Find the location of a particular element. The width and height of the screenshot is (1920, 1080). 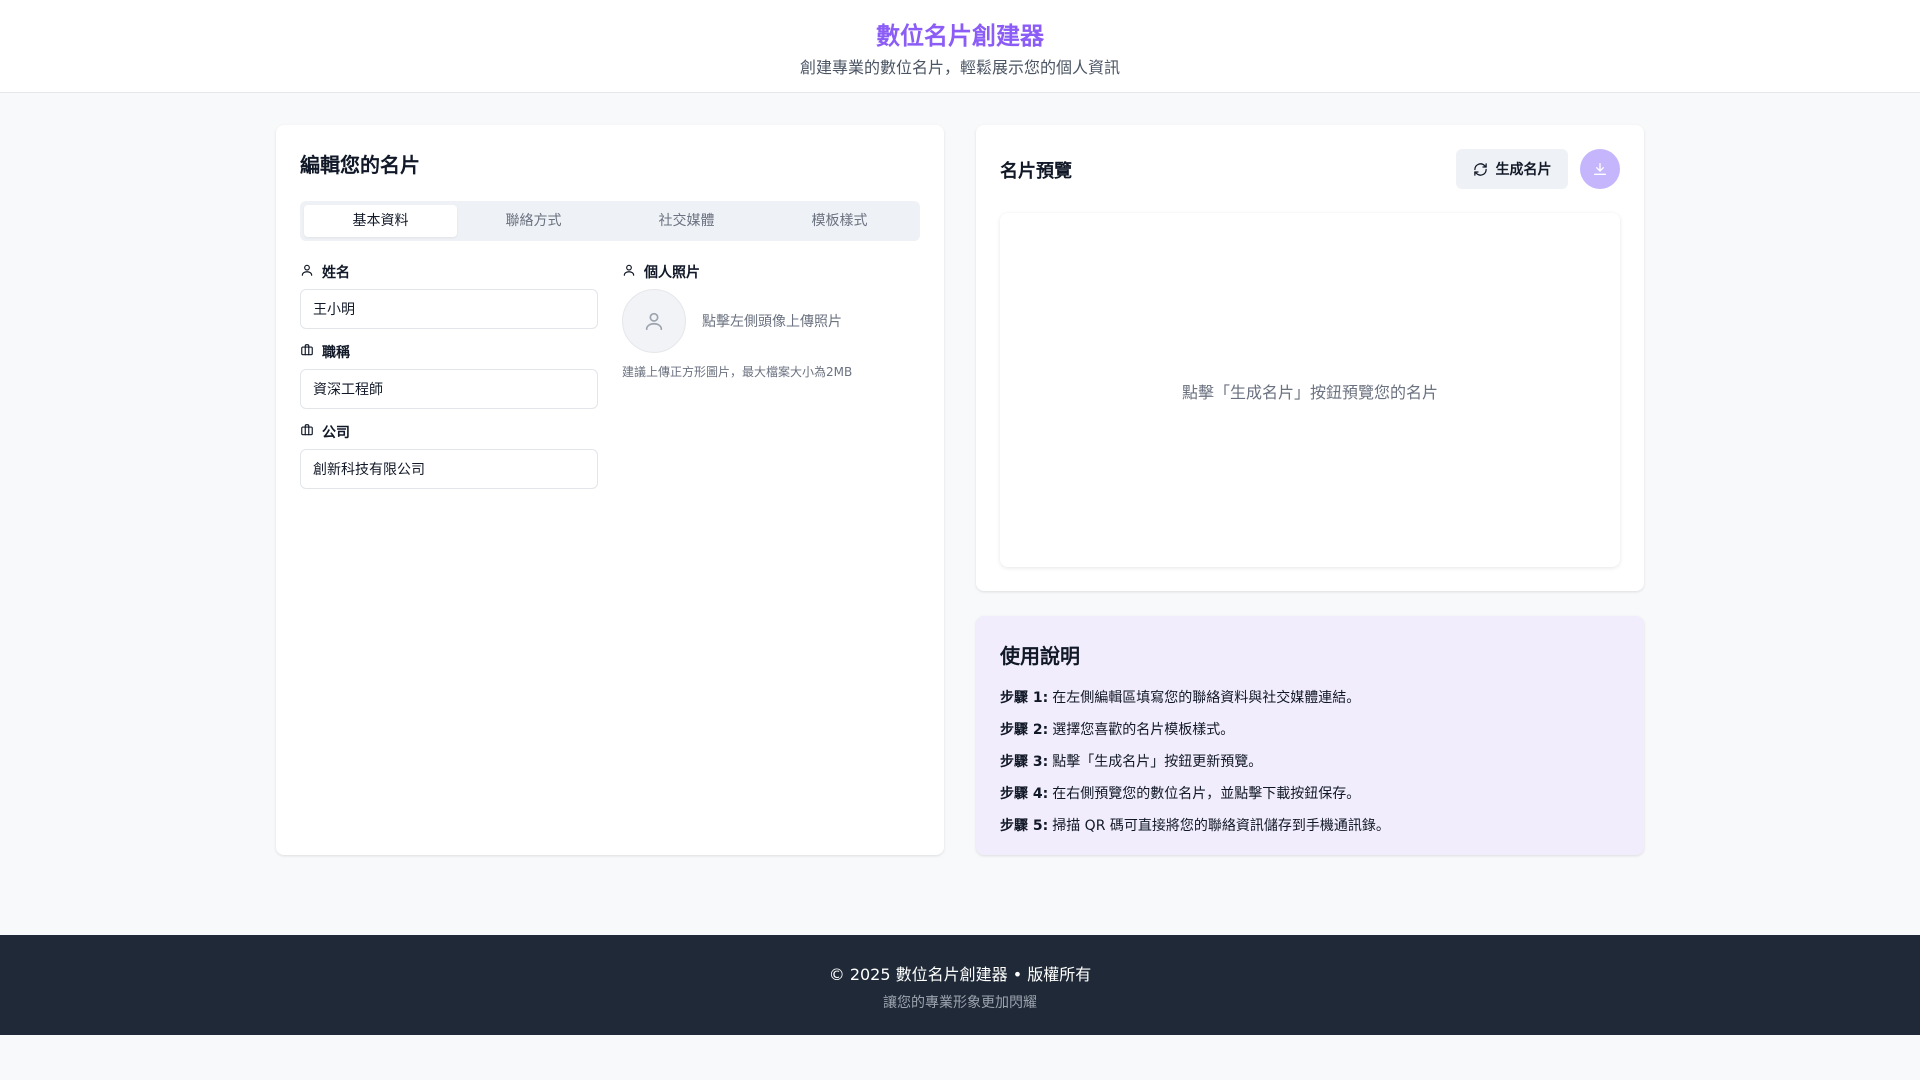

download-icon is located at coordinates (1600, 169).